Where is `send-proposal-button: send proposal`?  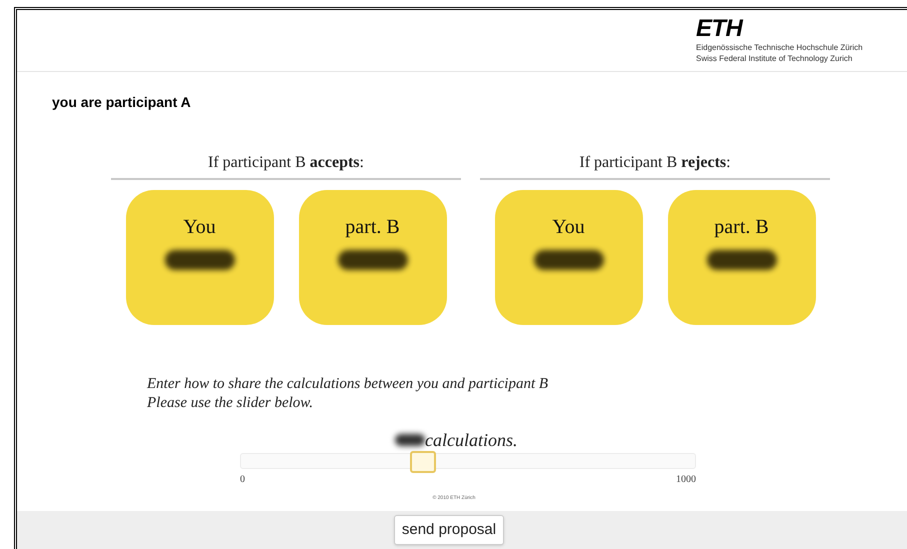
send-proposal-button: send proposal is located at coordinates (449, 530).